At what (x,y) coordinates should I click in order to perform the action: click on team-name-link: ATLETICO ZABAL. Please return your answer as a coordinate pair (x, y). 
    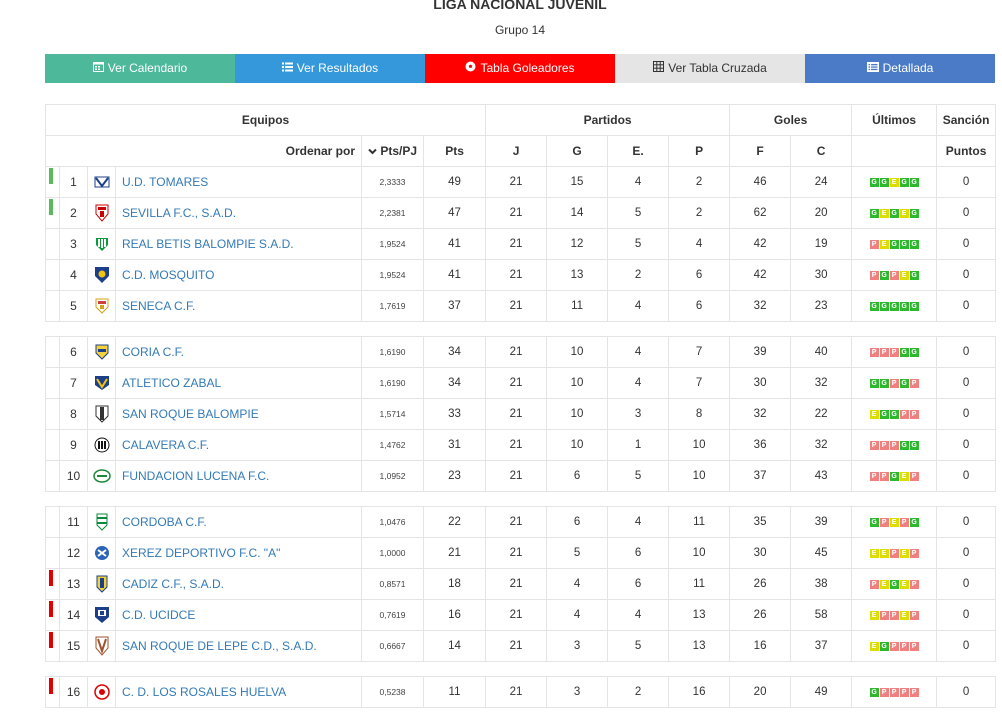
    Looking at the image, I should click on (238, 383).